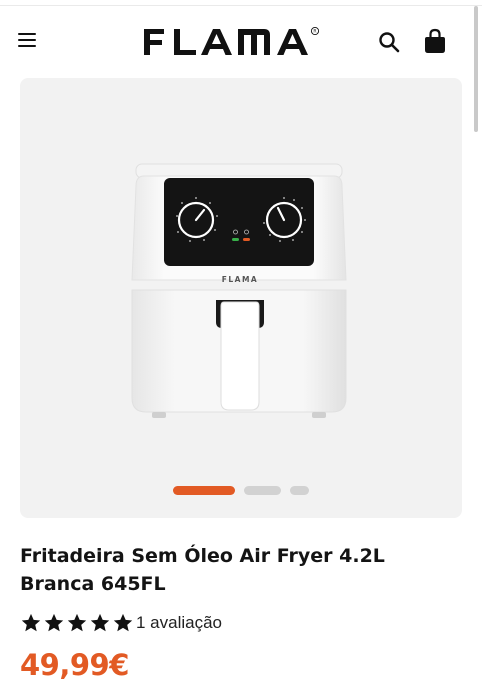 The height and width of the screenshot is (699, 482). Describe the element at coordinates (235, 42) in the screenshot. I see `brand-logo: R` at that location.